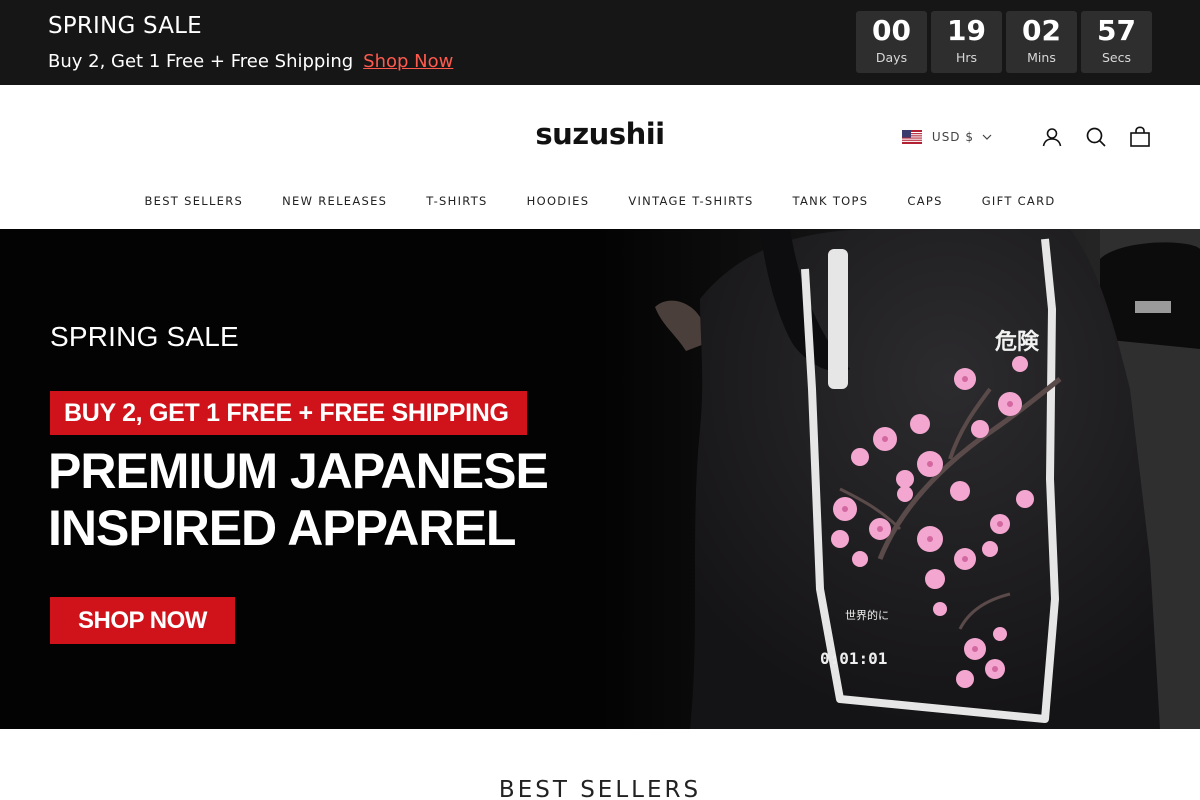 This screenshot has width=1200, height=800. I want to click on nav-item-tank-tops: TANK TOPS, so click(831, 201).